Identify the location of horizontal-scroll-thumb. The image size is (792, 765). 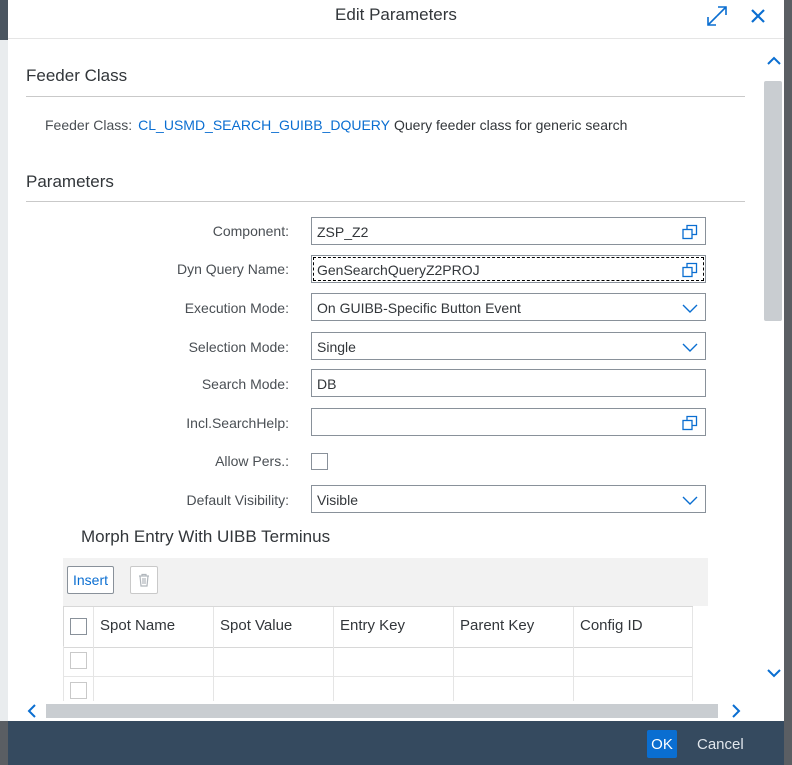
(382, 711).